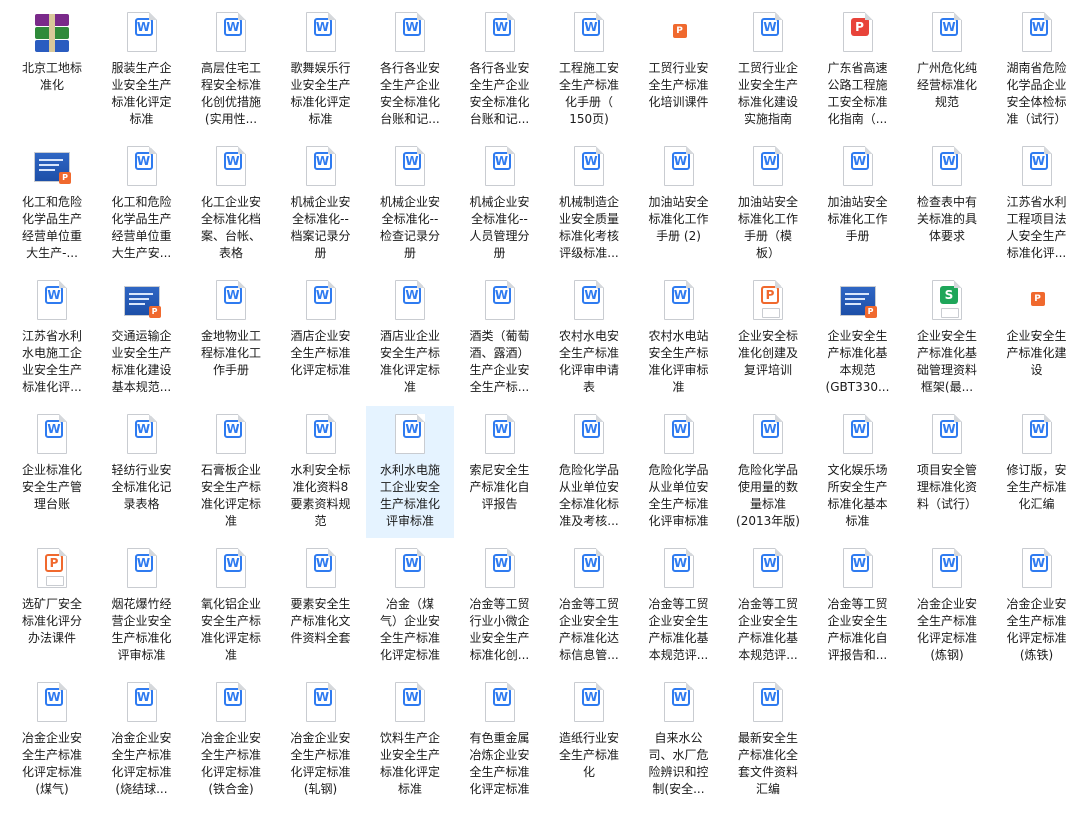 Image resolution: width=1080 pixels, height=822 pixels. Describe the element at coordinates (410, 204) in the screenshot. I see `file-item: W 机械企业安 全标准化-- 检查记录分 册` at that location.